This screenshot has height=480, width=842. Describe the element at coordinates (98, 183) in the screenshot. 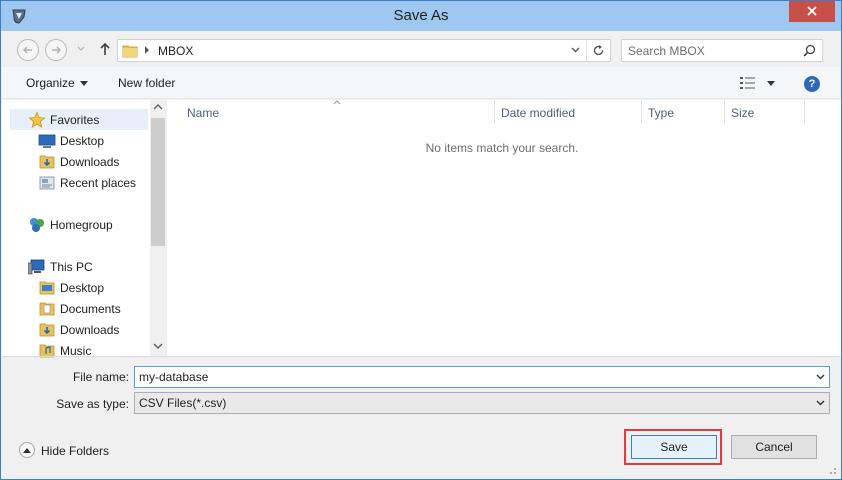

I see `nav-item-label: Recent places` at that location.